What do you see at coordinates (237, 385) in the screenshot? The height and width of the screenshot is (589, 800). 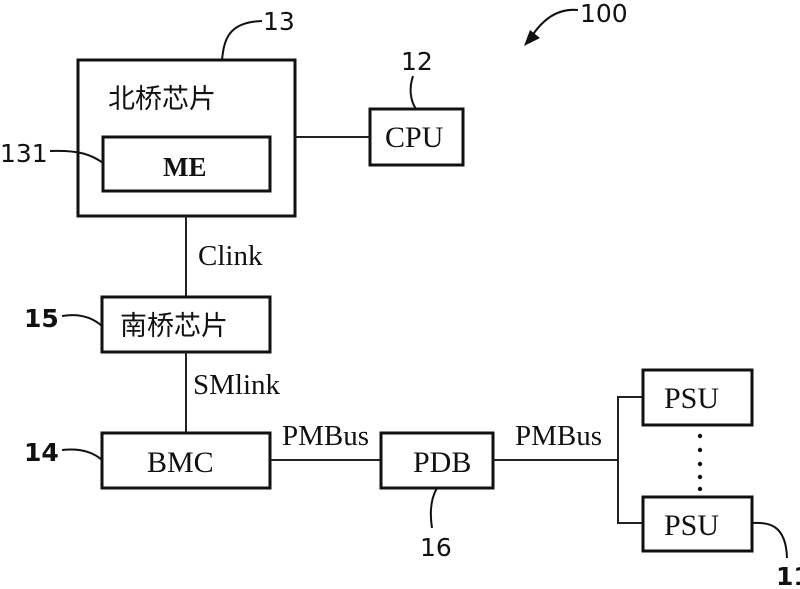 I see `smlink-label: SMlink` at bounding box center [237, 385].